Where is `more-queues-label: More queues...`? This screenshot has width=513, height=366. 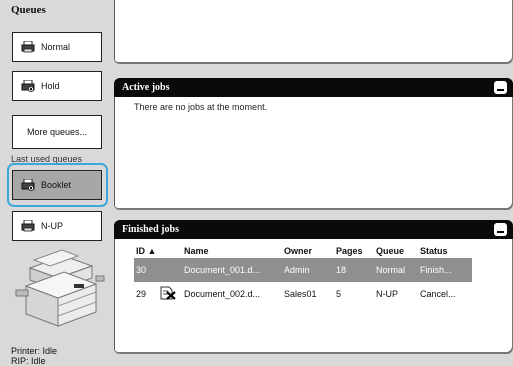 more-queues-label: More queues... is located at coordinates (57, 132).